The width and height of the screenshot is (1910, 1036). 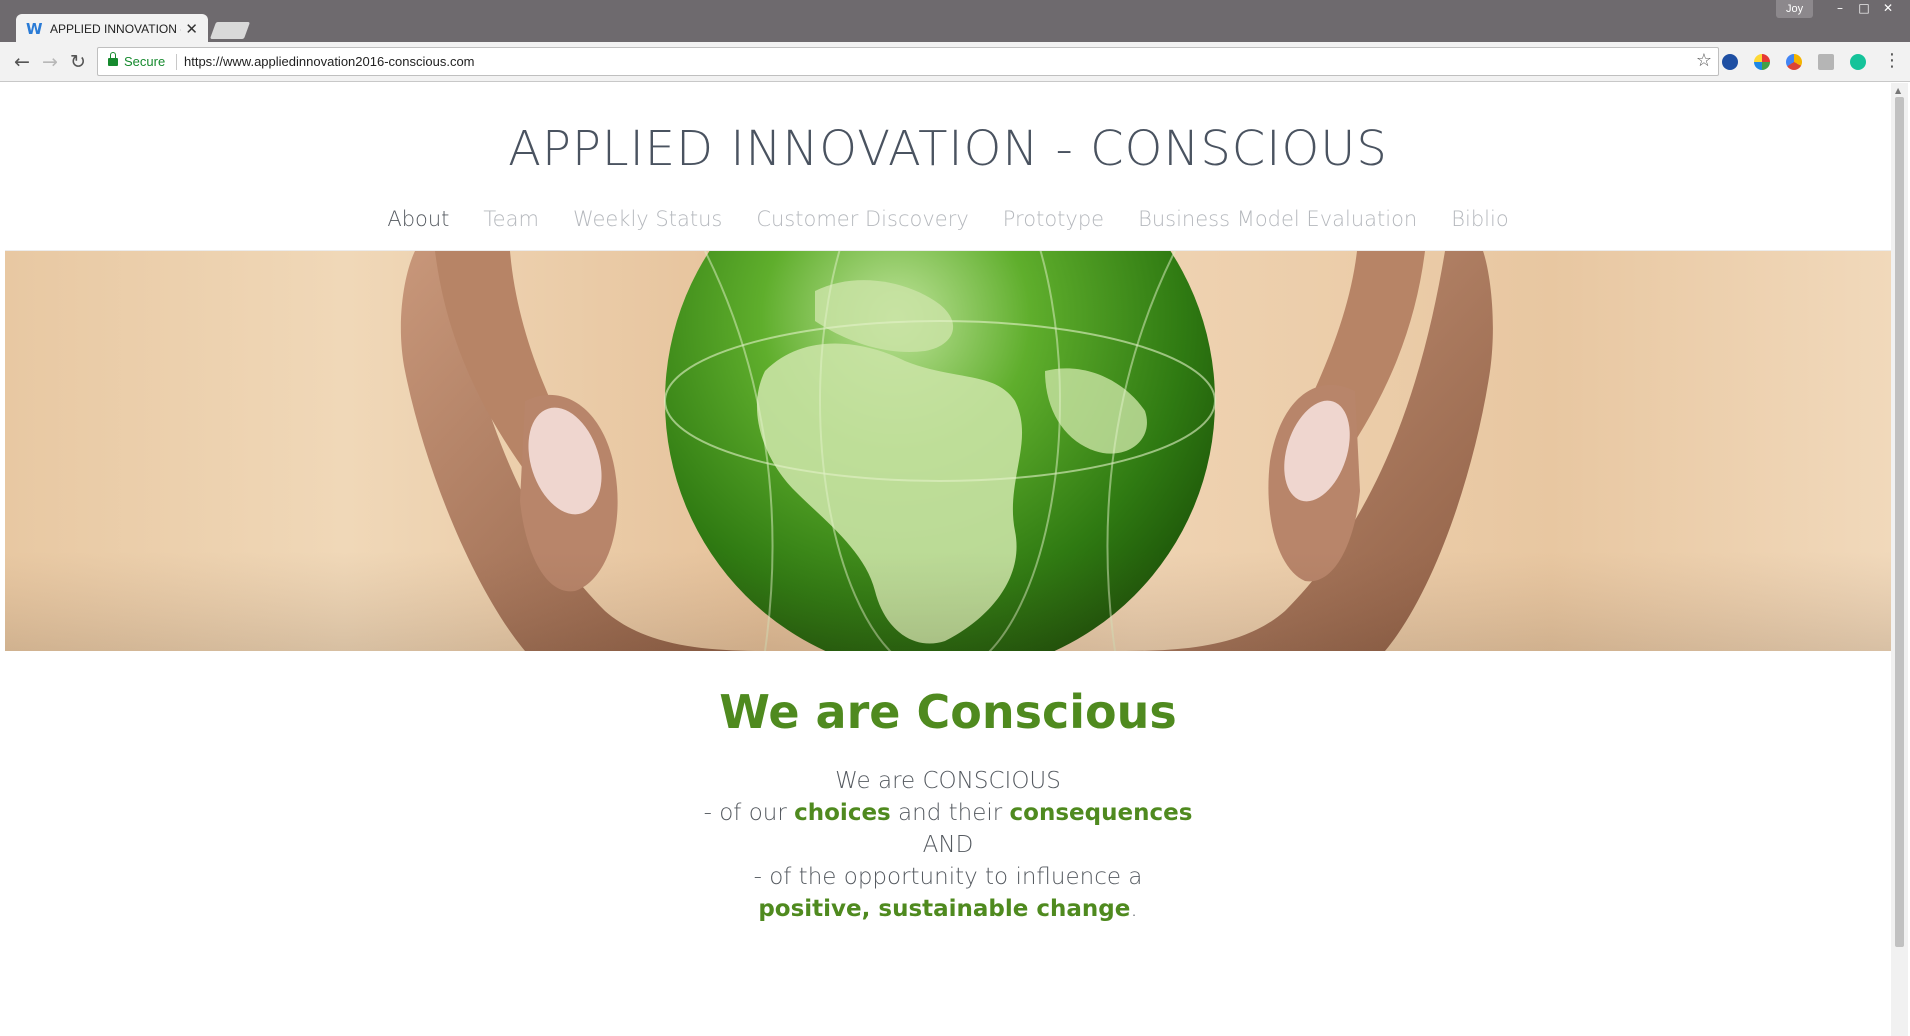 I want to click on tab-close-icon: ✕, so click(x=191, y=29).